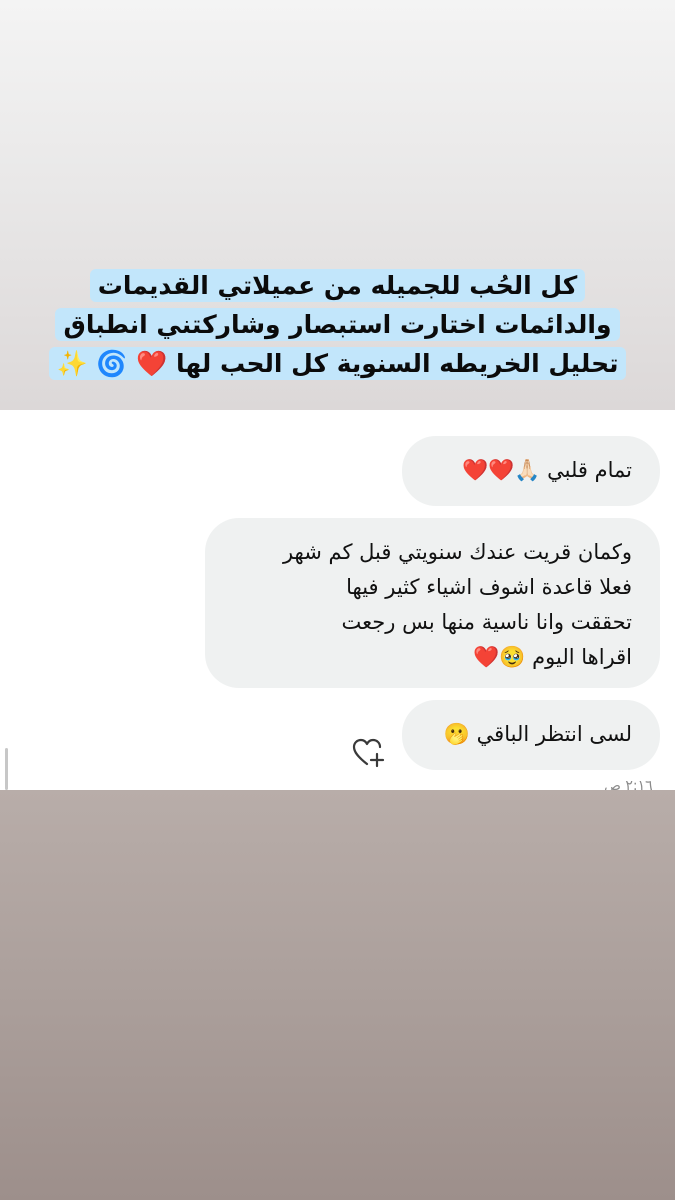 This screenshot has width=675, height=1200. Describe the element at coordinates (552, 657) in the screenshot. I see `message-text: اقراها اليوم 🥹❤️` at that location.